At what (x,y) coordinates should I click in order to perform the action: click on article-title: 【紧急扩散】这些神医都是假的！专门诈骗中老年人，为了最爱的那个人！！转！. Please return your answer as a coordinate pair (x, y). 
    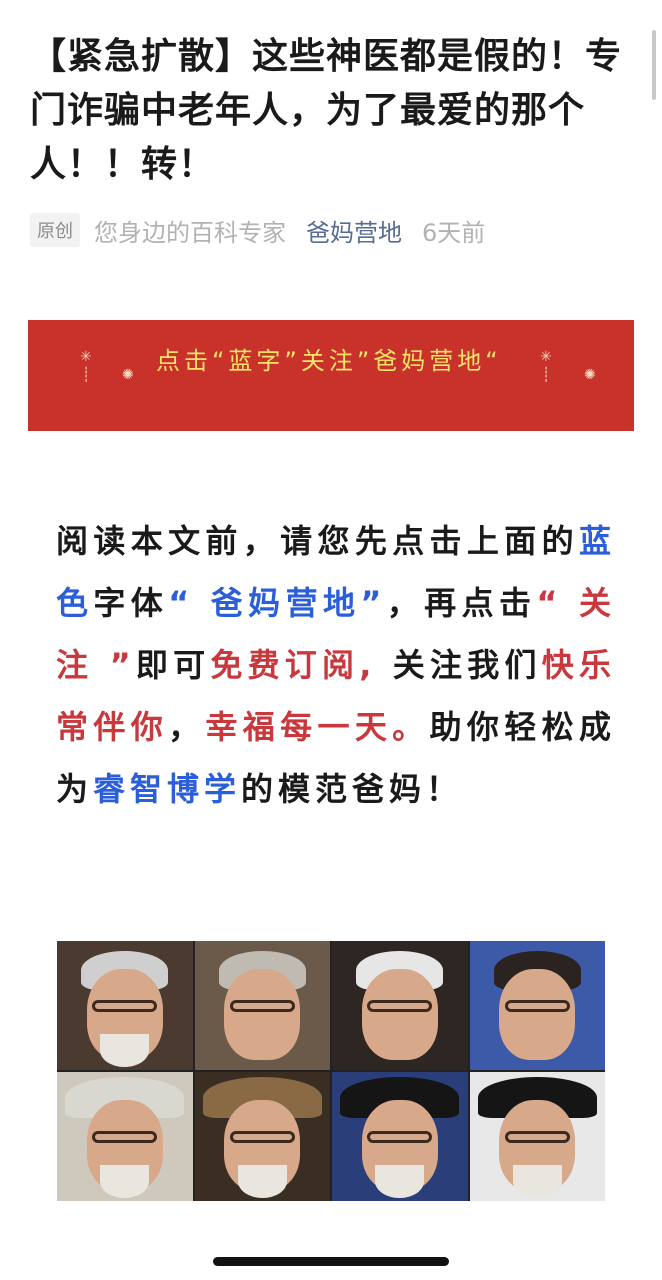
    Looking at the image, I should click on (326, 110).